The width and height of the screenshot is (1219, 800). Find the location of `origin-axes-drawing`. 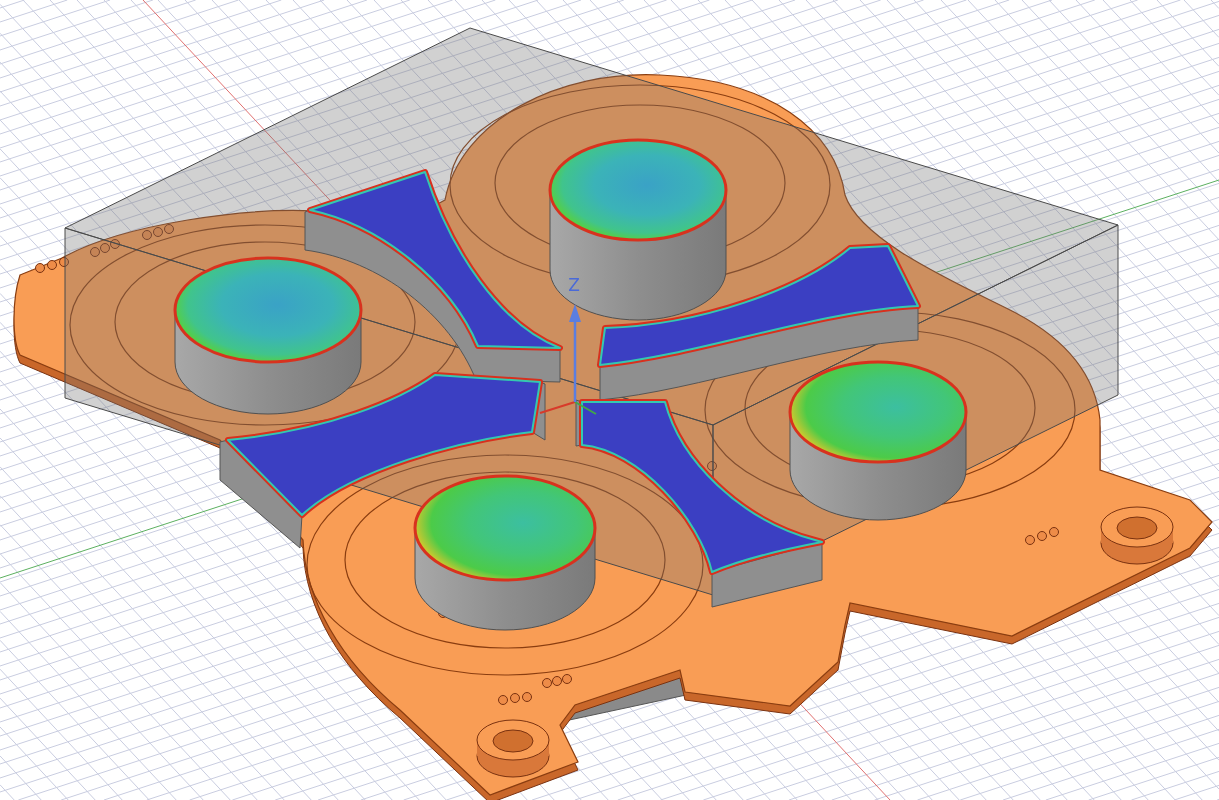

origin-axes-drawing is located at coordinates (568, 408).